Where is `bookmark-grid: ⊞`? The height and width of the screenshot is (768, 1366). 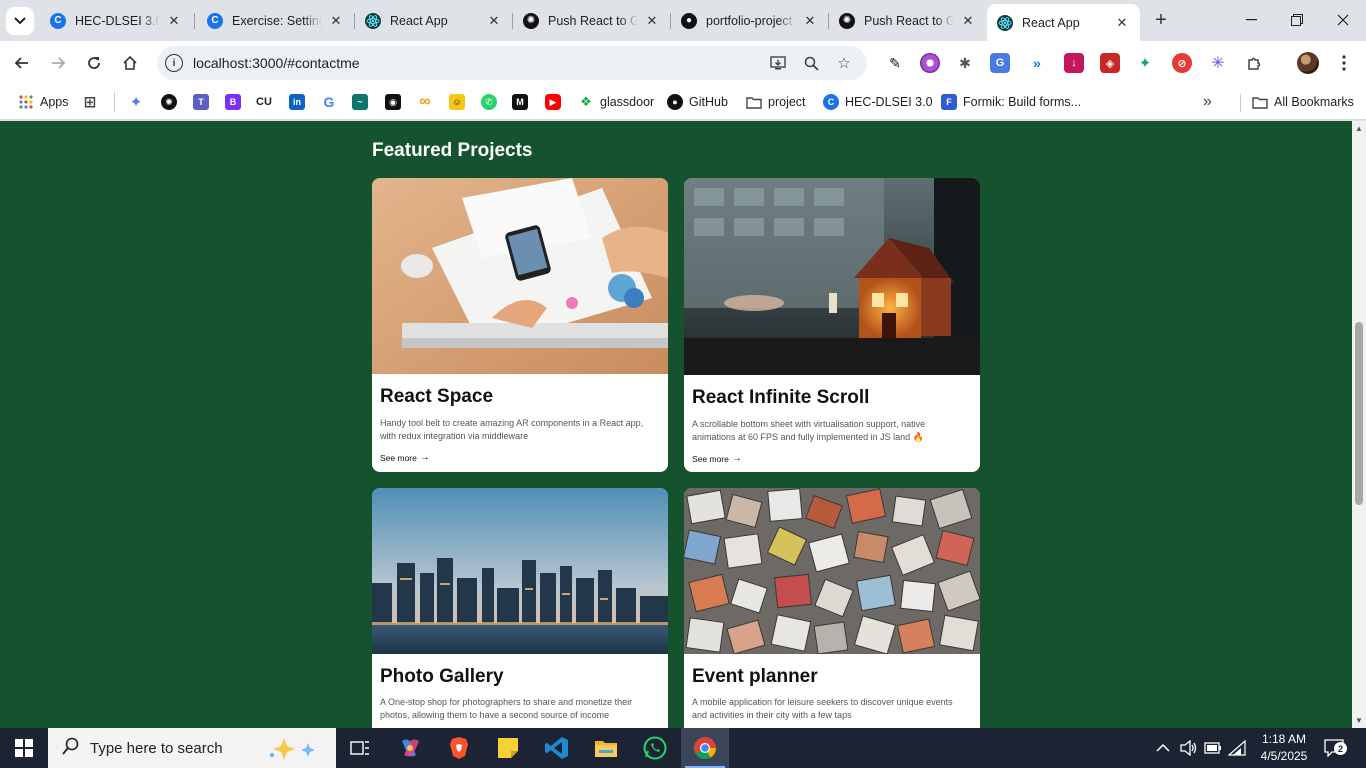 bookmark-grid: ⊞ is located at coordinates (90, 102).